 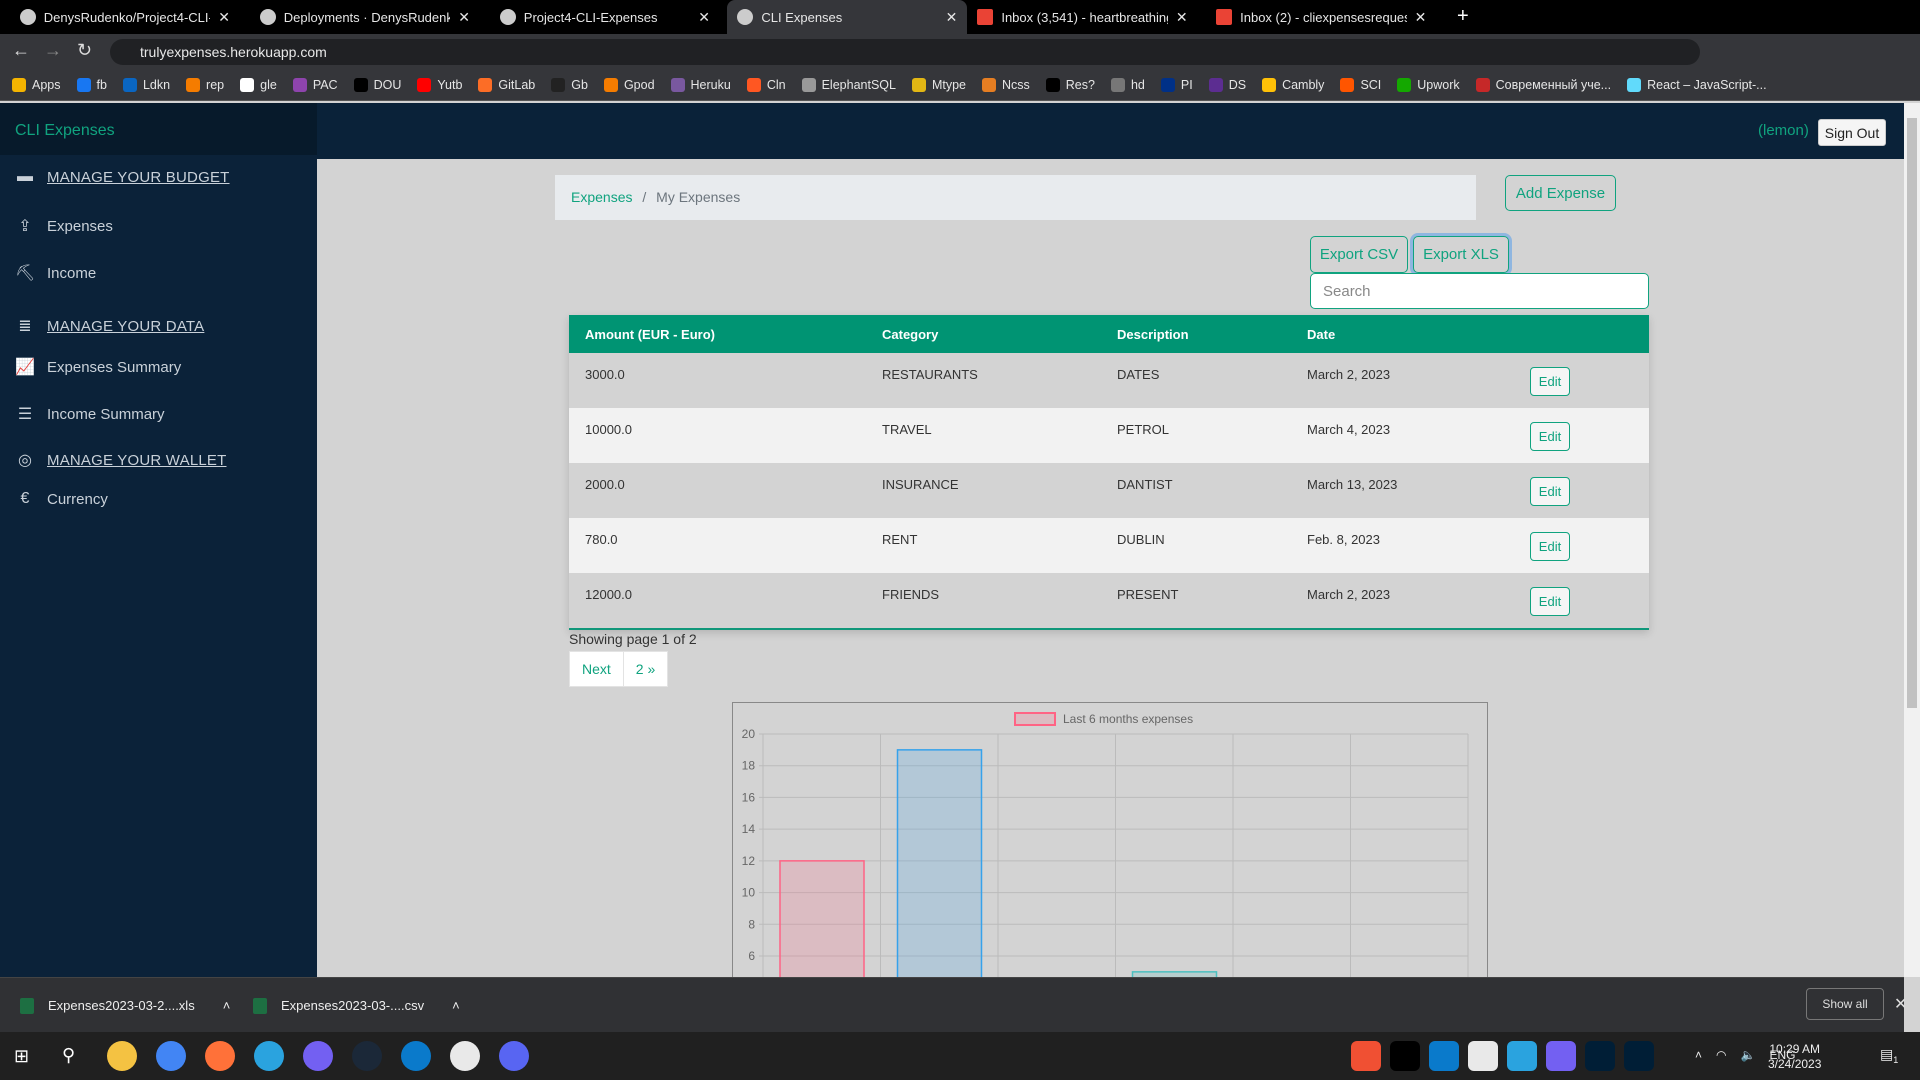 What do you see at coordinates (1293, 84) in the screenshot?
I see `bookmark-item: Cambly` at bounding box center [1293, 84].